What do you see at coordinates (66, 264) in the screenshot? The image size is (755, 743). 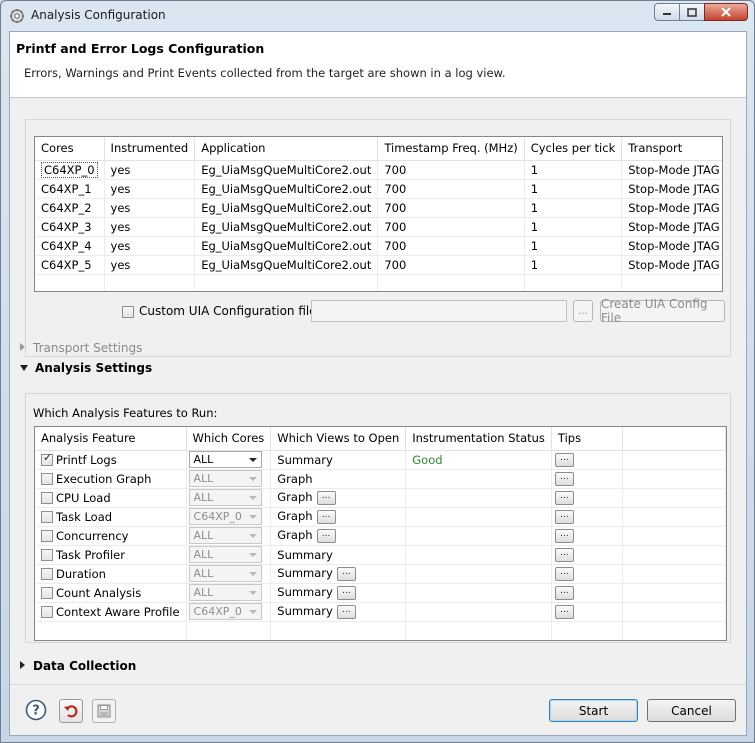 I see `core-cell-text: C64XP_5` at bounding box center [66, 264].